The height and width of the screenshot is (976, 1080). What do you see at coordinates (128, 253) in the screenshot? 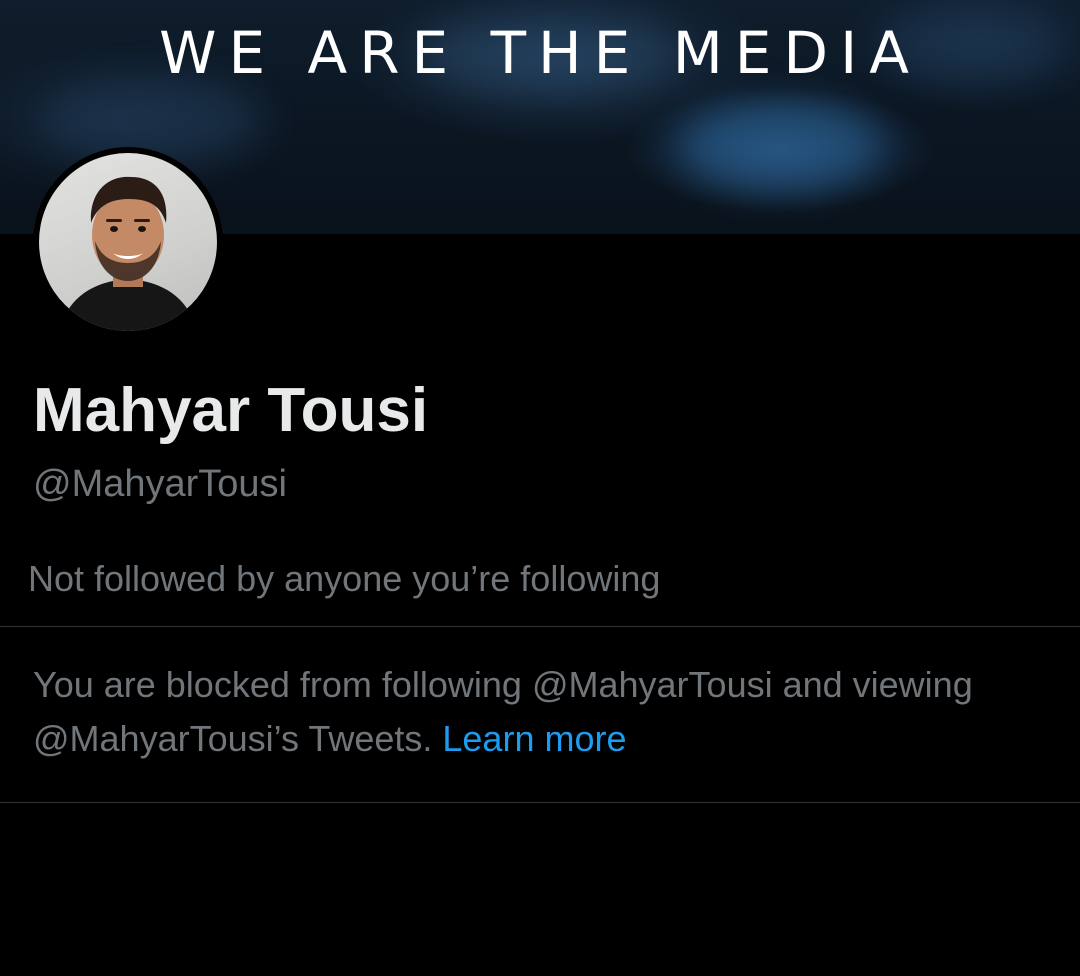
I see `avatar-portrait-icon` at bounding box center [128, 253].